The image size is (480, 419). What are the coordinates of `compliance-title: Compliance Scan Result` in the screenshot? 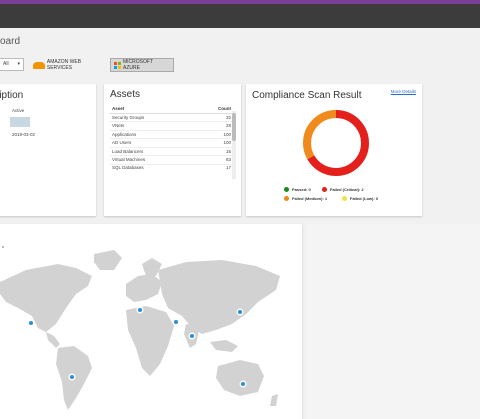 It's located at (307, 95).